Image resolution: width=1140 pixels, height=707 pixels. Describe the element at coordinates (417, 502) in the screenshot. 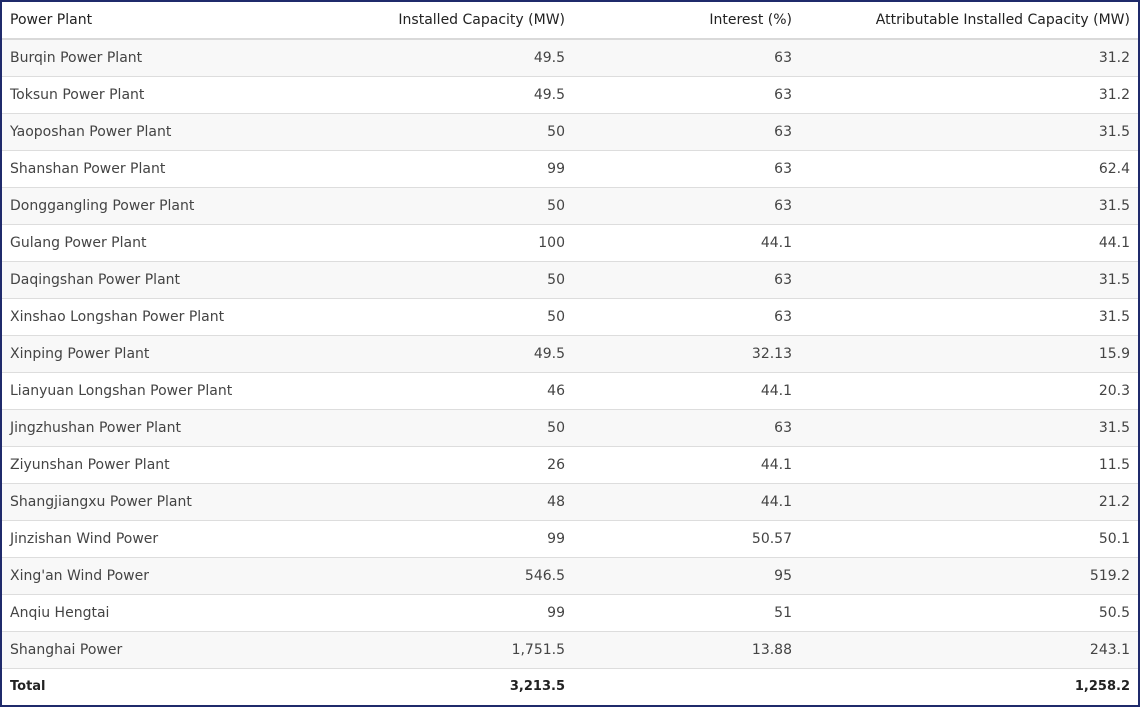

I see `cell-installed-capacity: 48` at that location.